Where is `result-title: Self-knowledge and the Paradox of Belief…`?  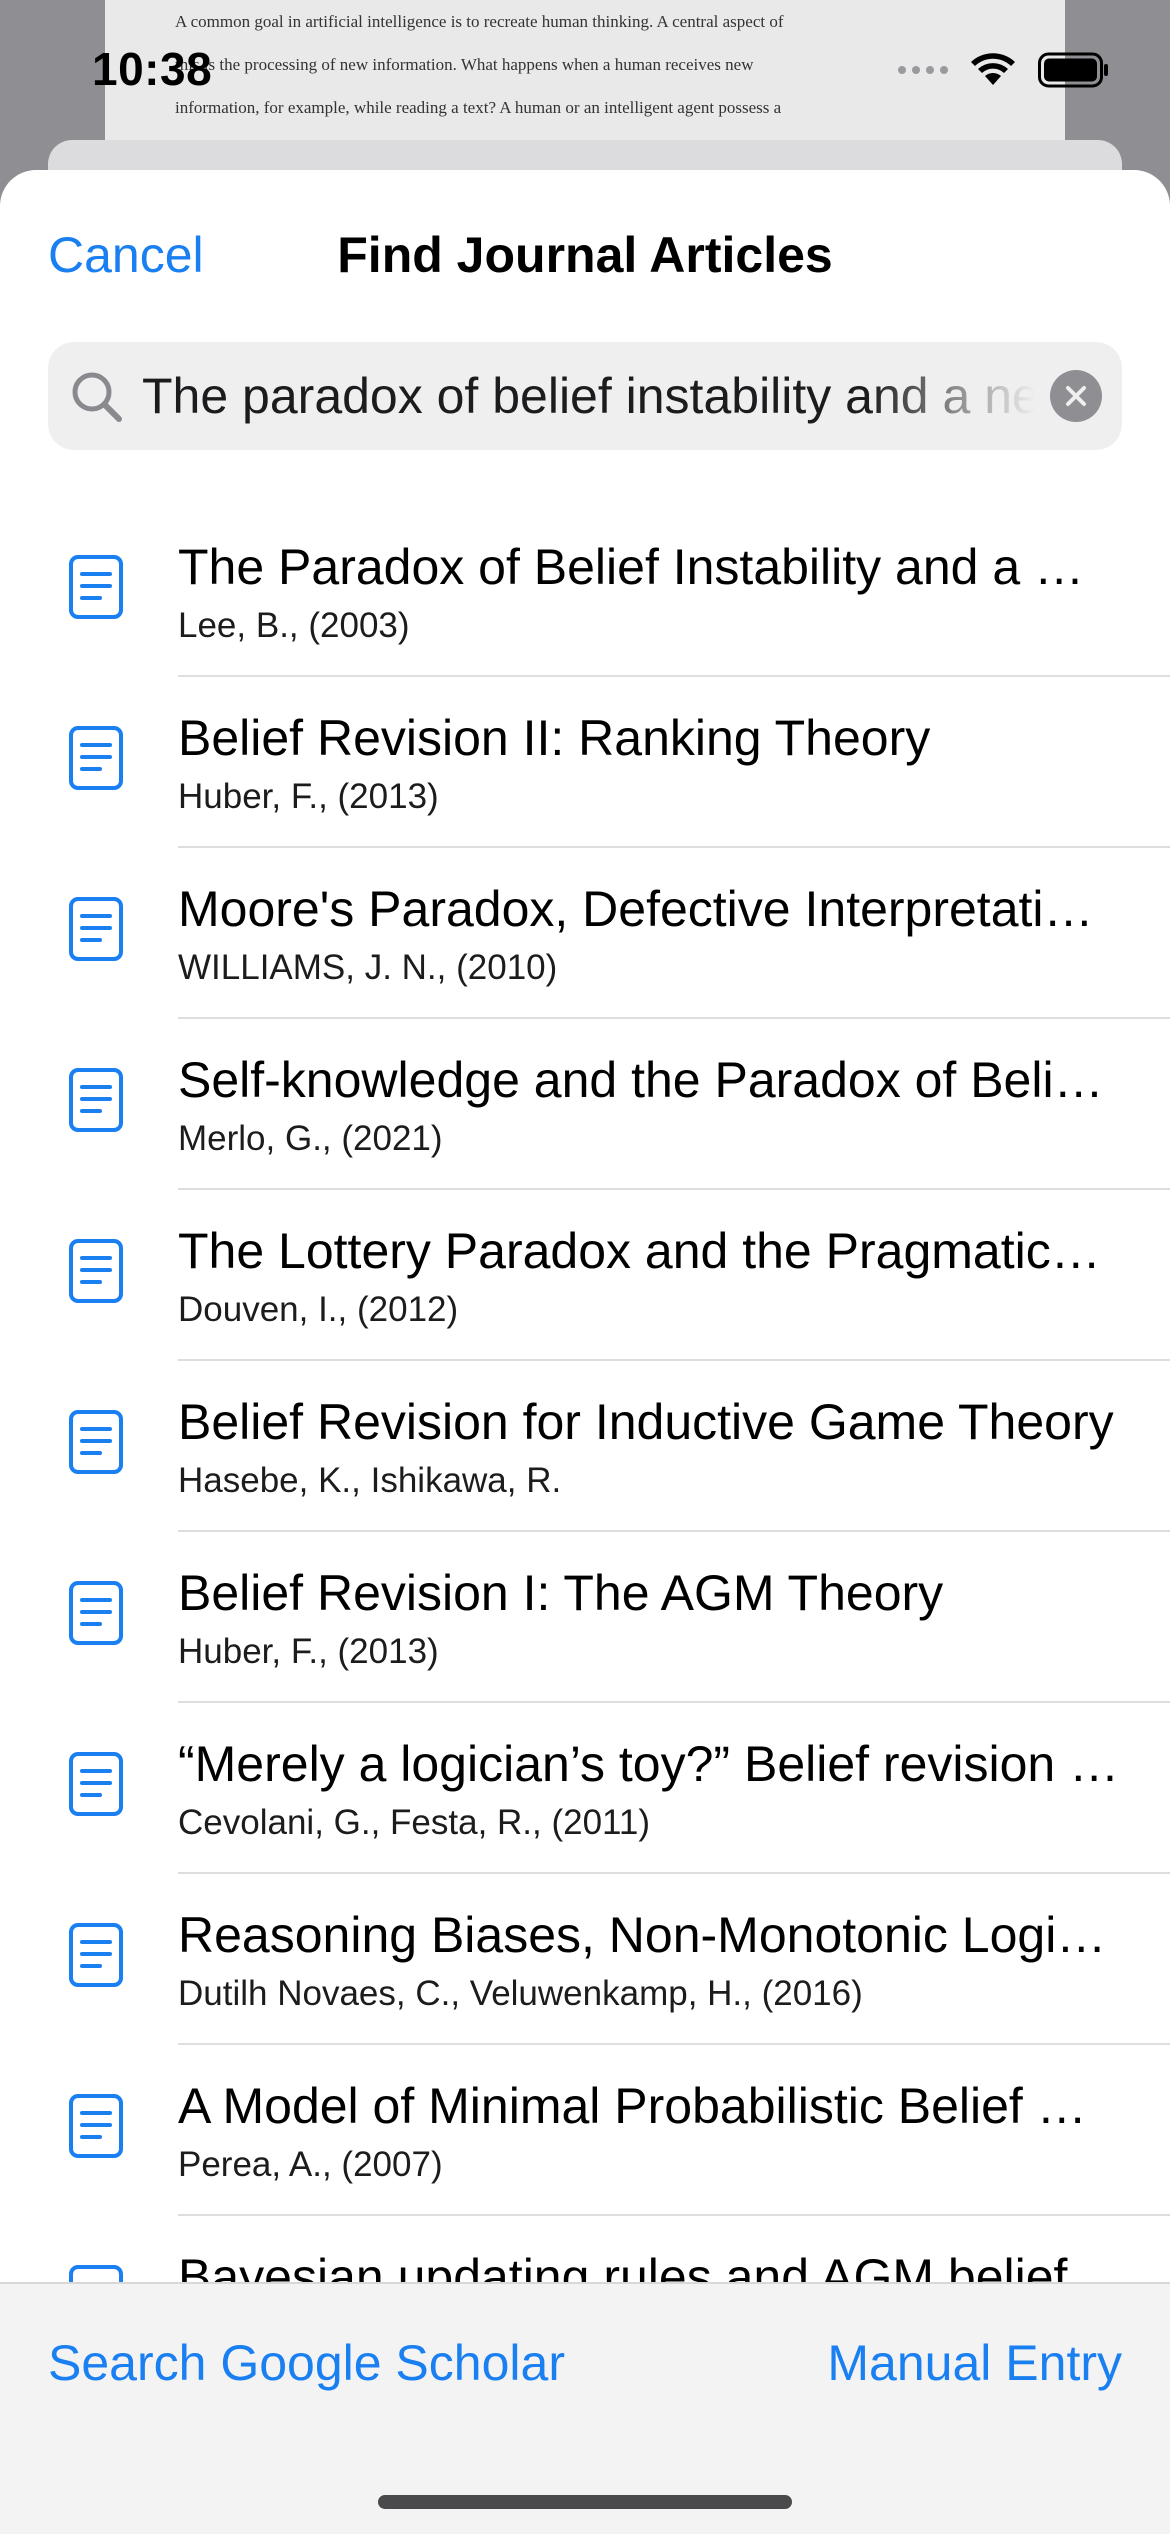 result-title: Self-knowledge and the Paradox of Belief… is located at coordinates (649, 1080).